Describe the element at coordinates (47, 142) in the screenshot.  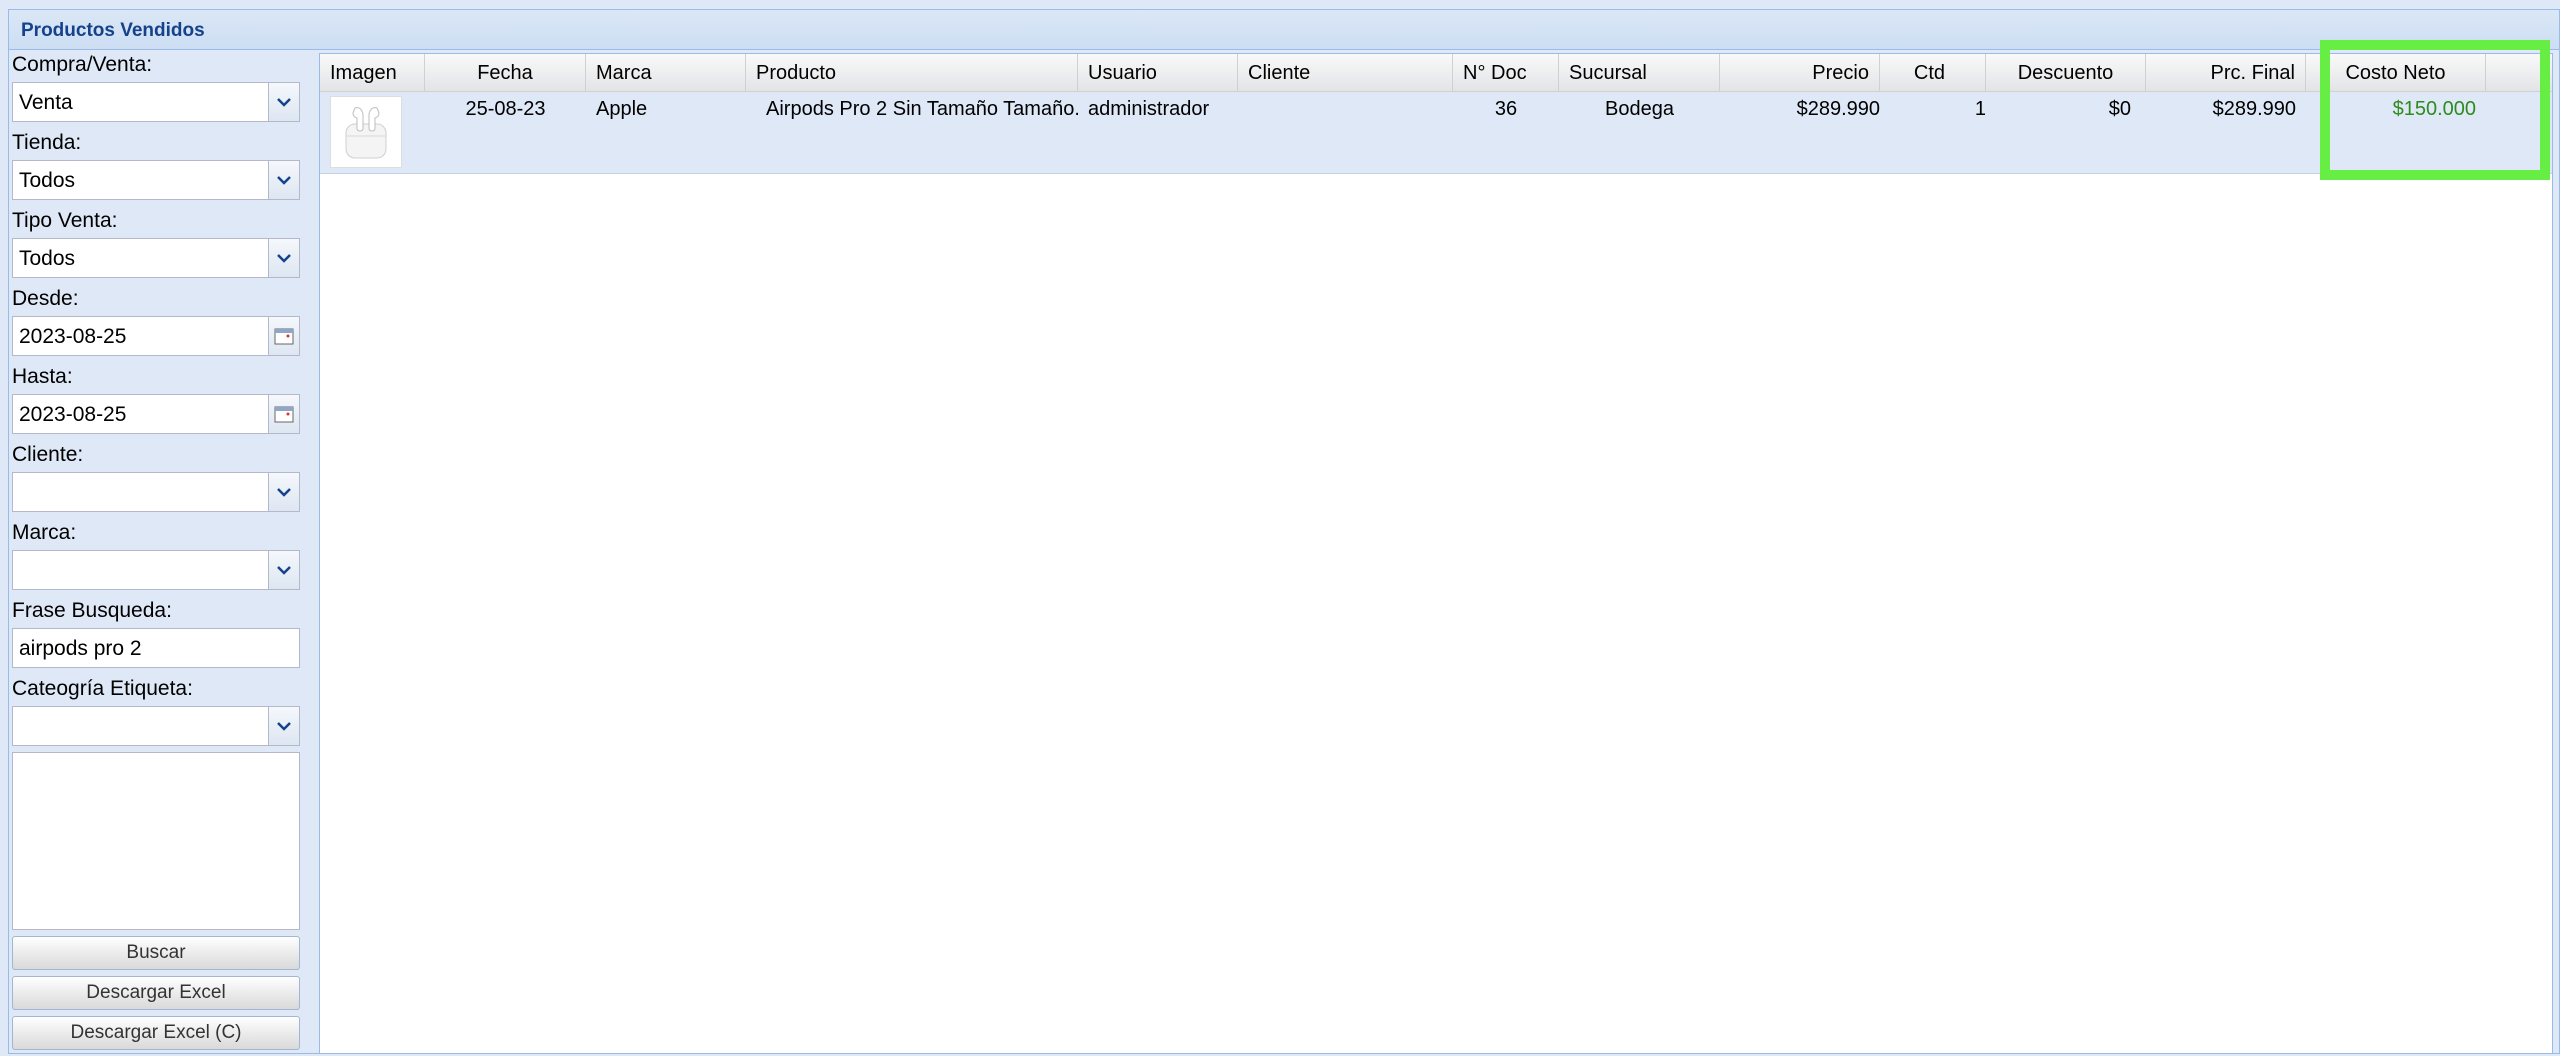
I see `tienda-label: Tienda:` at that location.